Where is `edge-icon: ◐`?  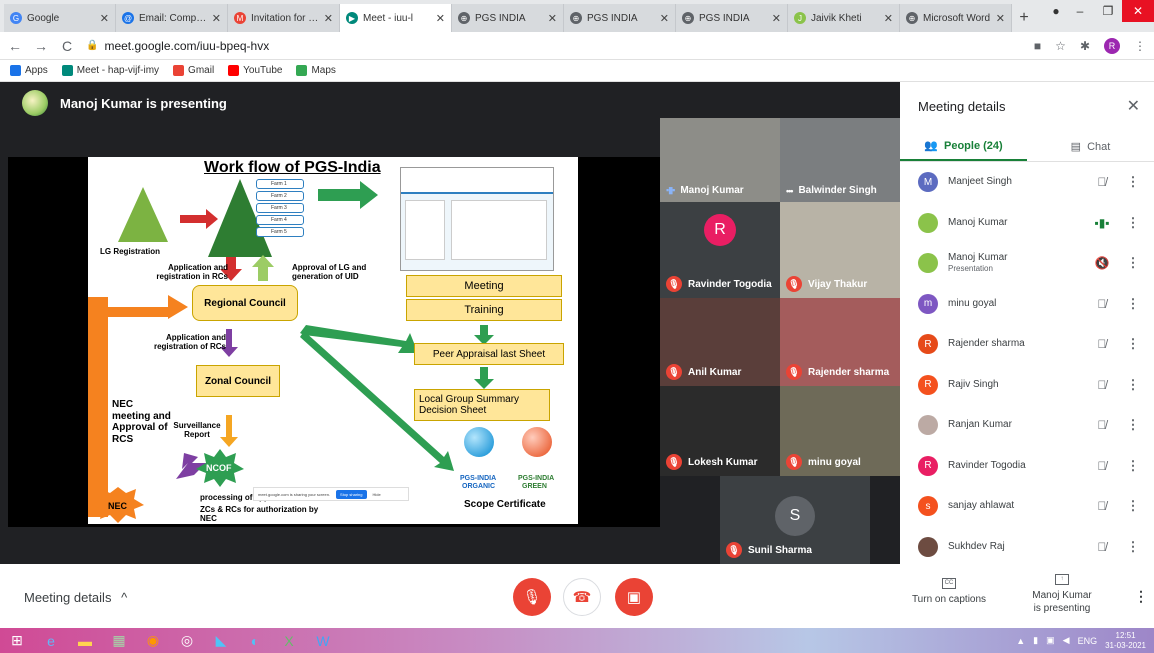 edge-icon: ◐ is located at coordinates (255, 640).